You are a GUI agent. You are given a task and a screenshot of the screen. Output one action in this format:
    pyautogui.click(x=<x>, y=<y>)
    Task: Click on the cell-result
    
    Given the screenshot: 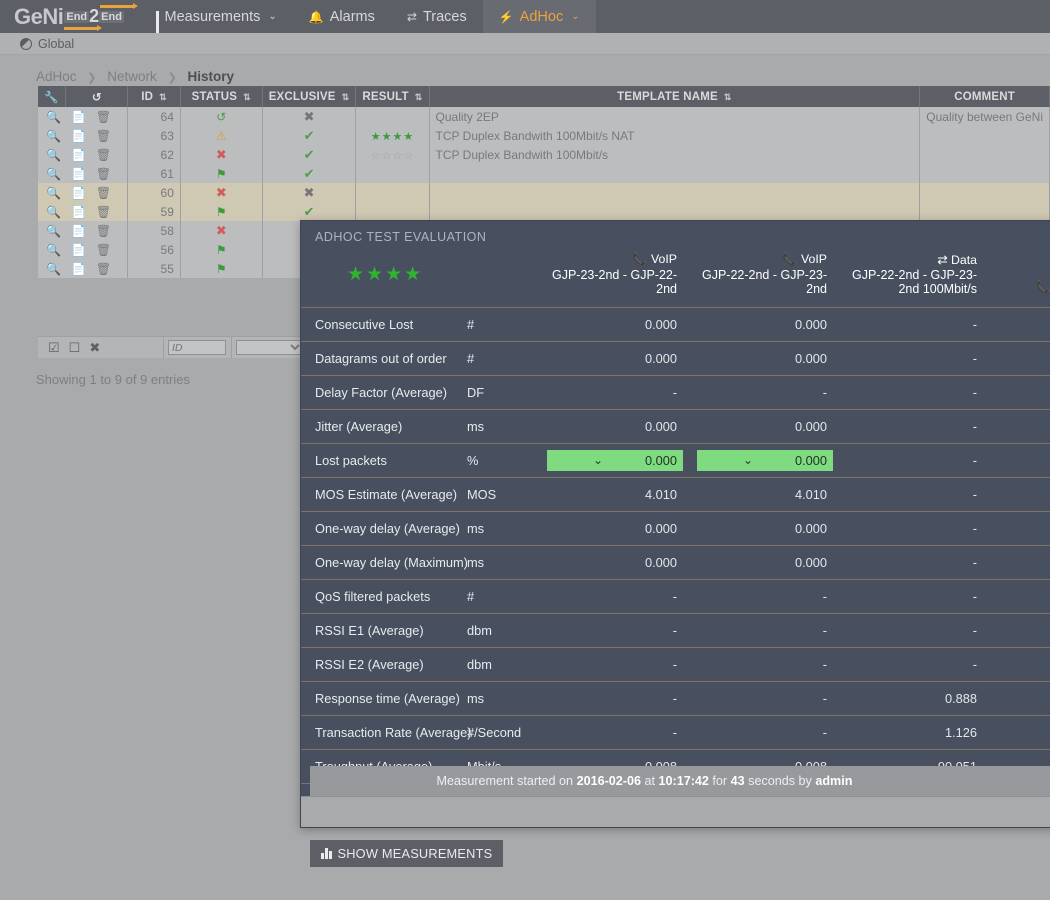 What is the action you would take?
    pyautogui.click(x=392, y=173)
    